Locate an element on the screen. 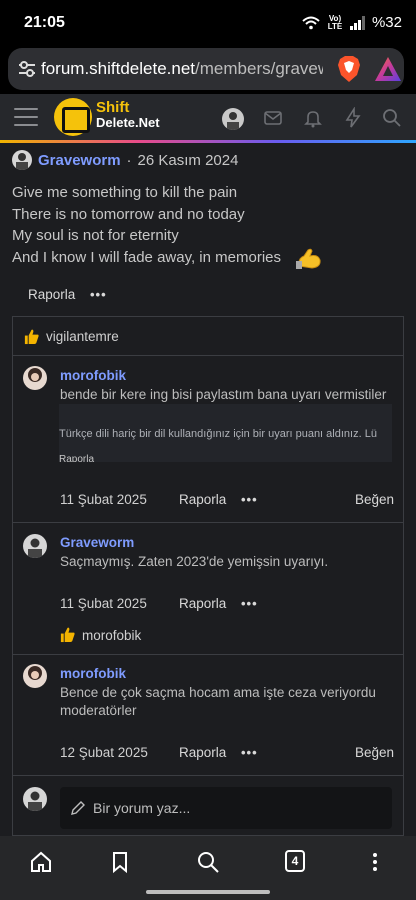 The width and height of the screenshot is (416, 900). bell-icon is located at coordinates (313, 118).